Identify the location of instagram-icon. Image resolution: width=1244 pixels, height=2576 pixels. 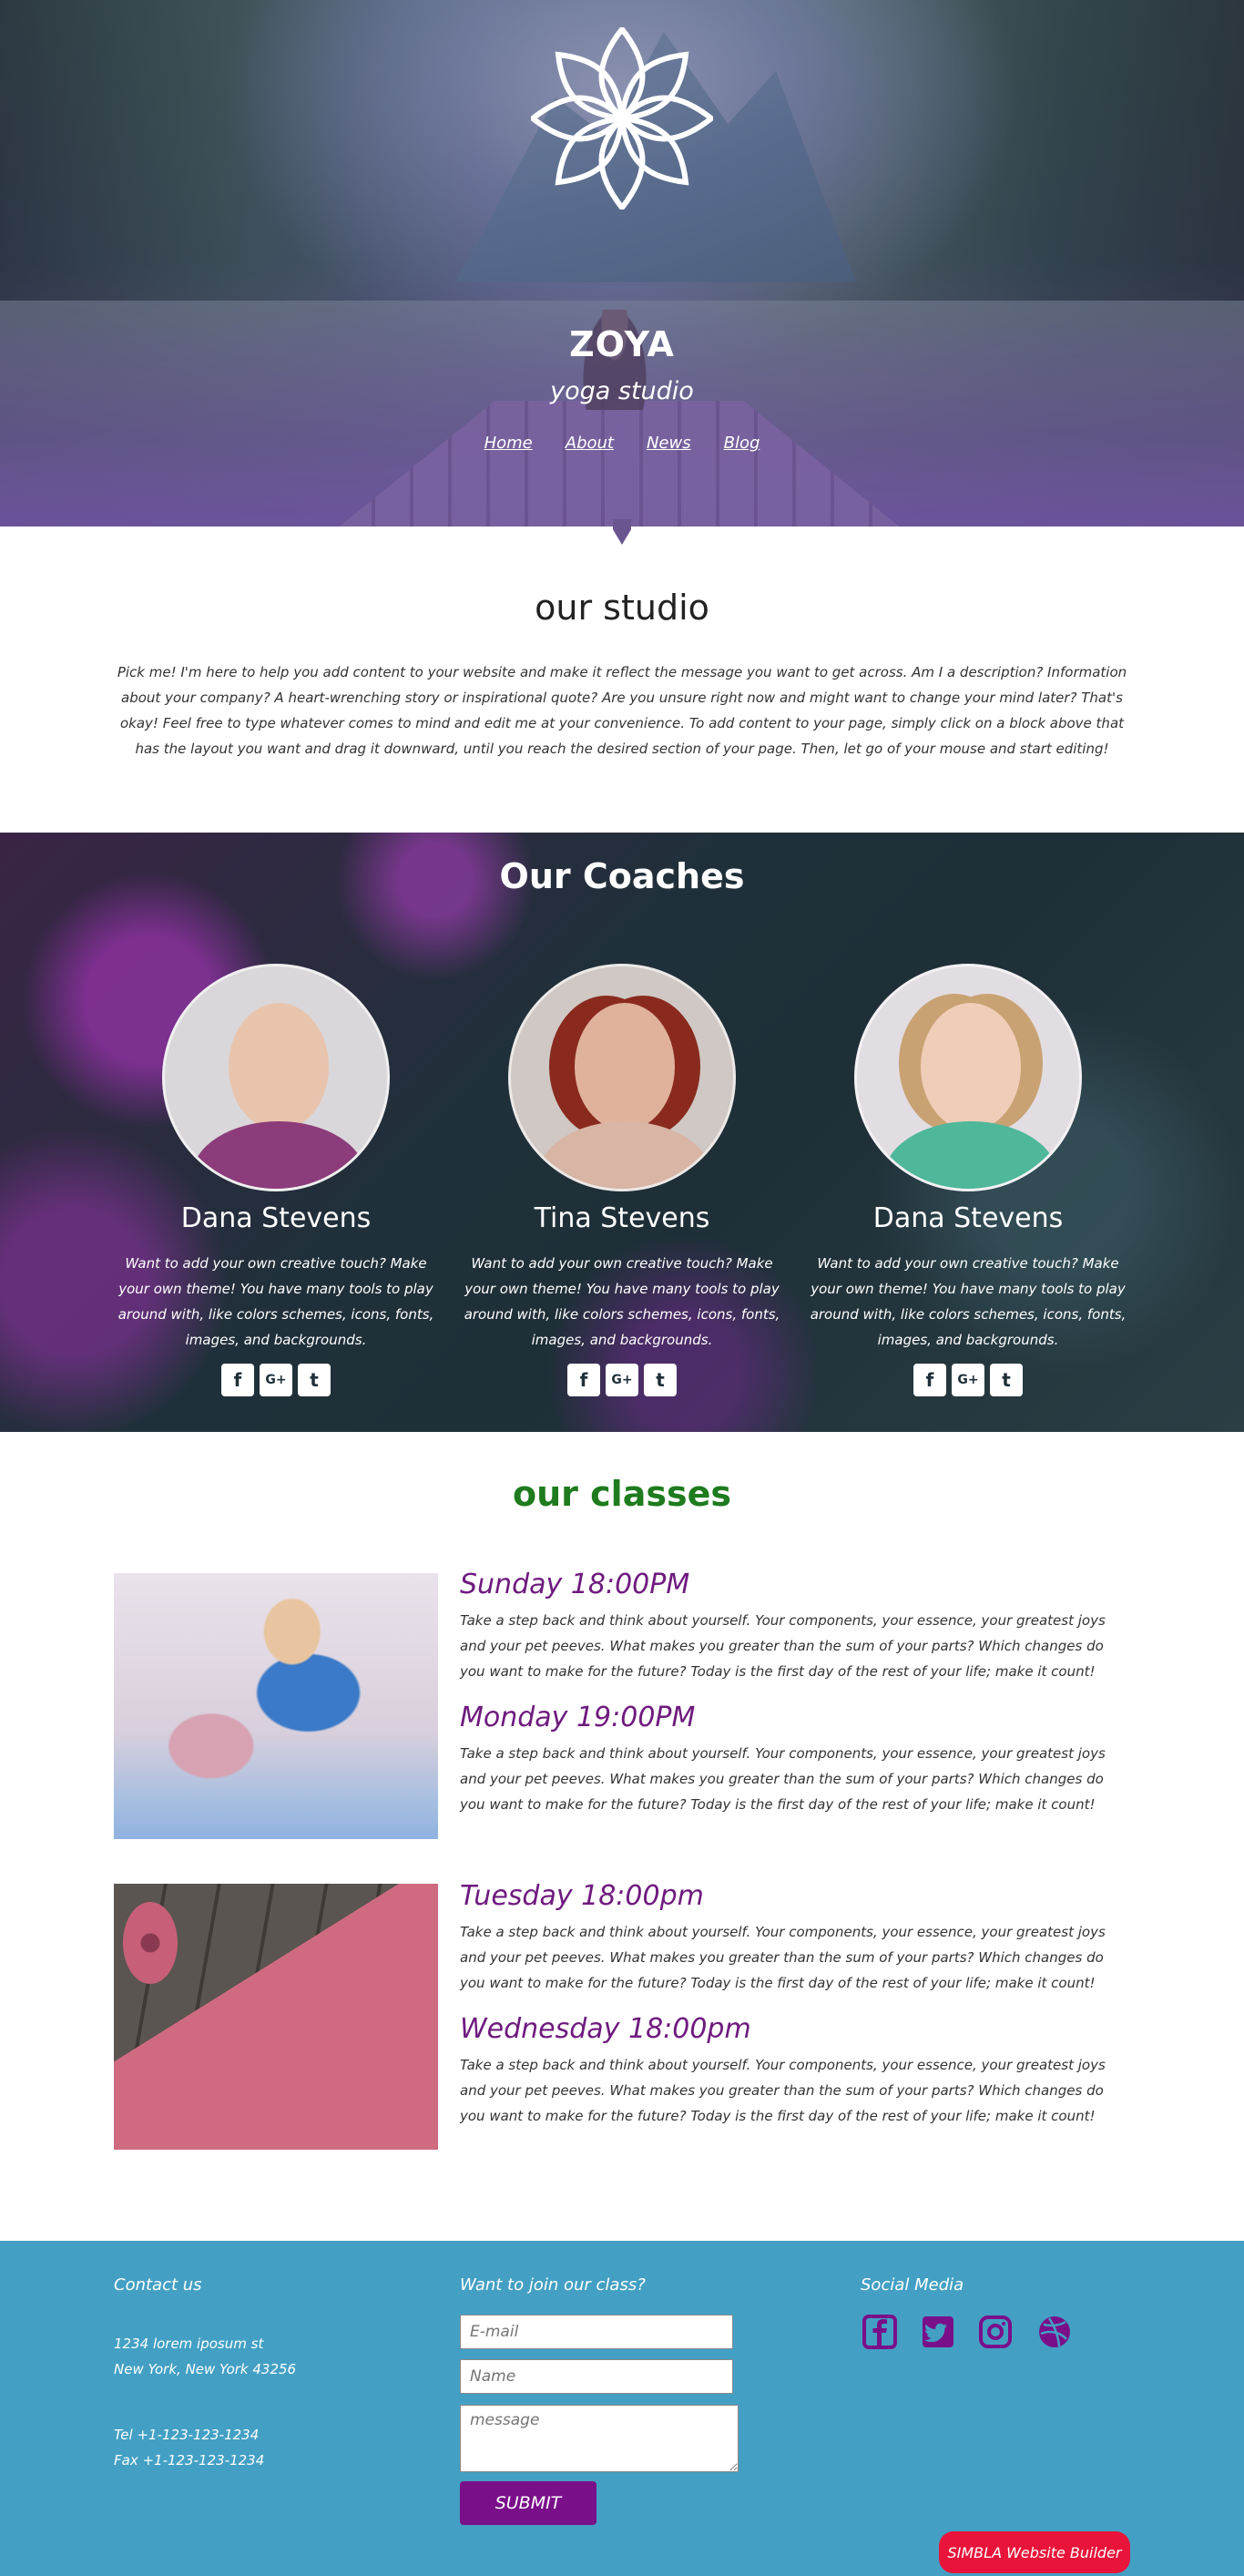
(995, 2332).